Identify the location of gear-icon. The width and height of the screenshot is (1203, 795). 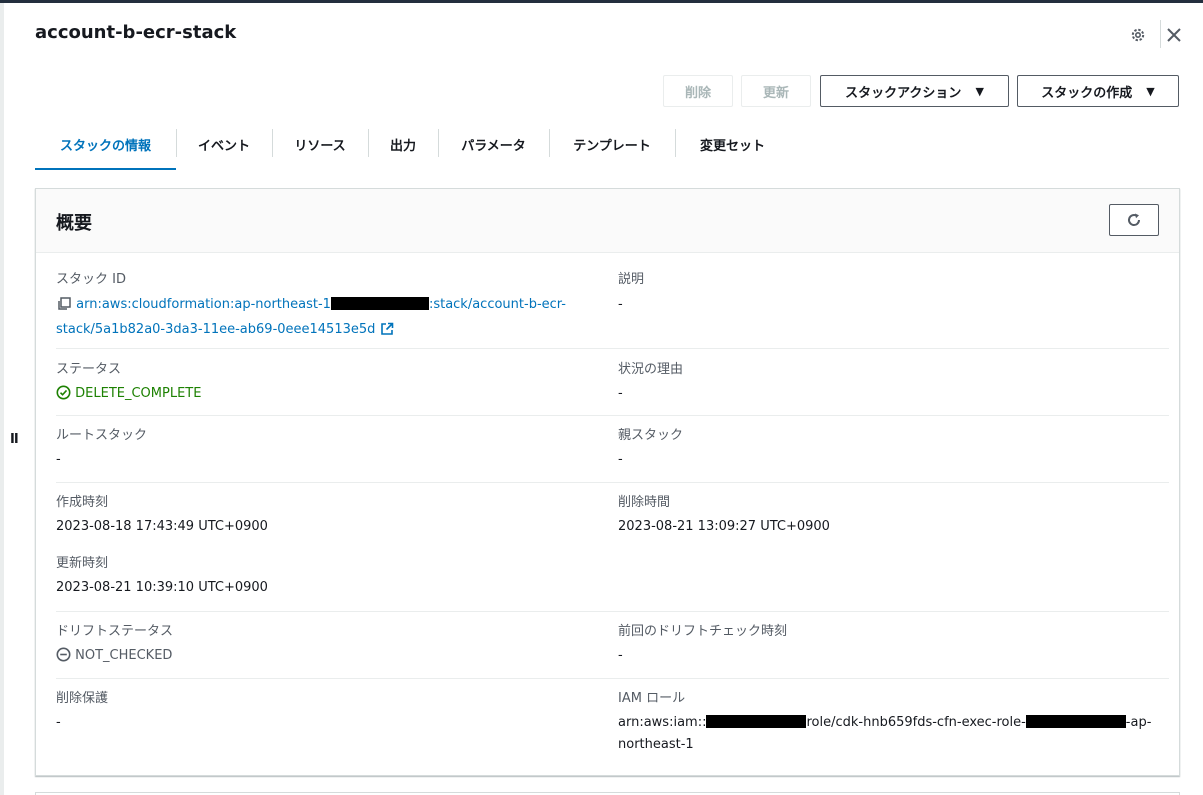
(1138, 35).